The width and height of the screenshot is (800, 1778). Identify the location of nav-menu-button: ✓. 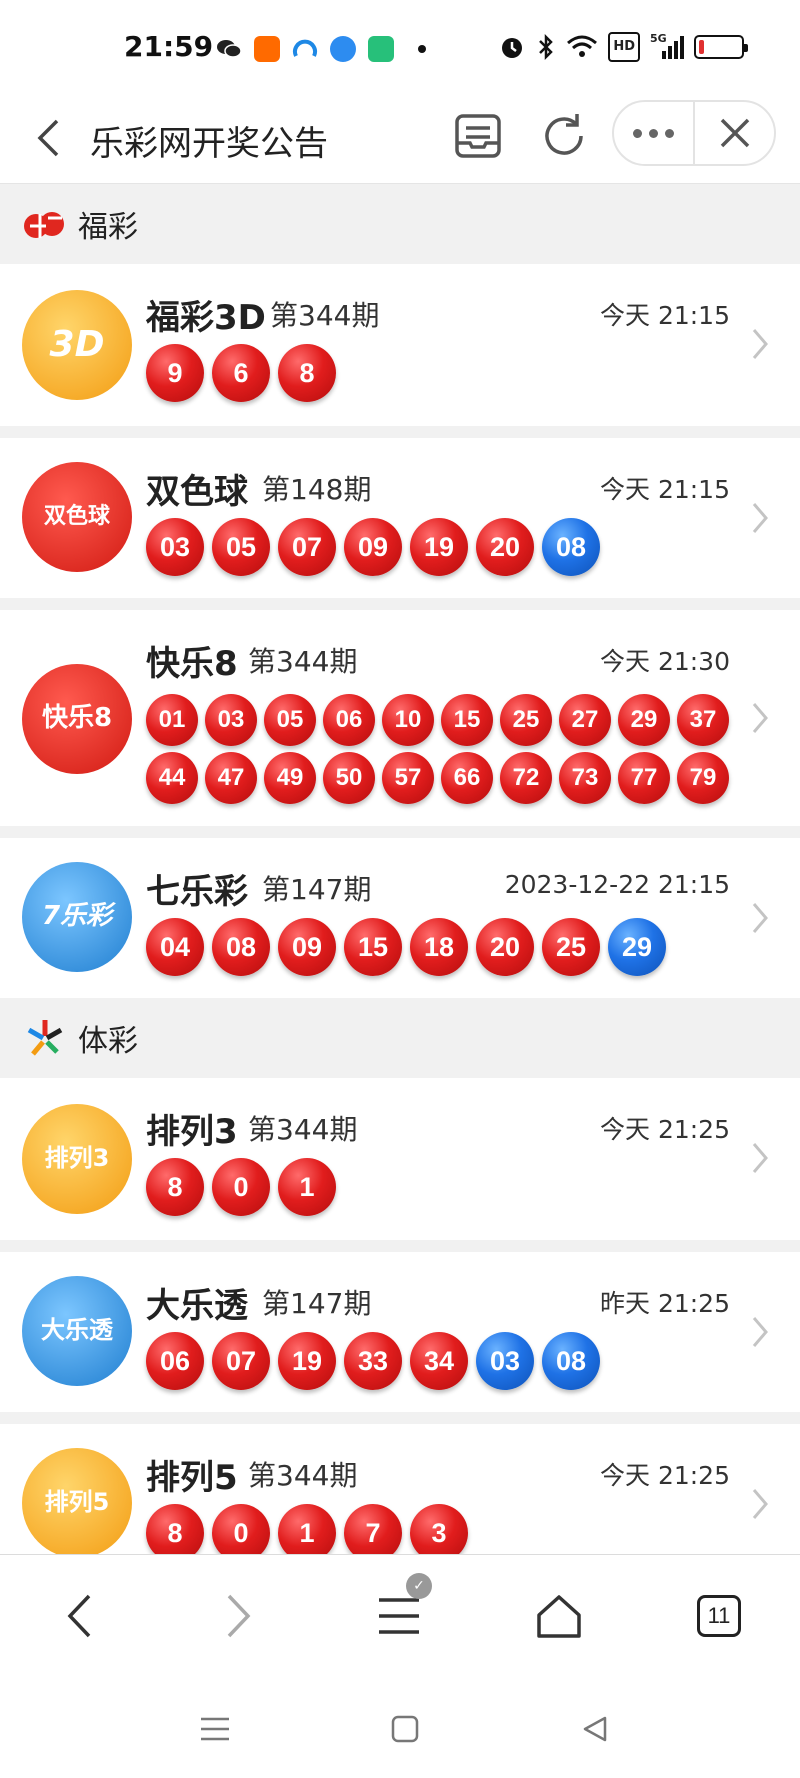
(399, 1612).